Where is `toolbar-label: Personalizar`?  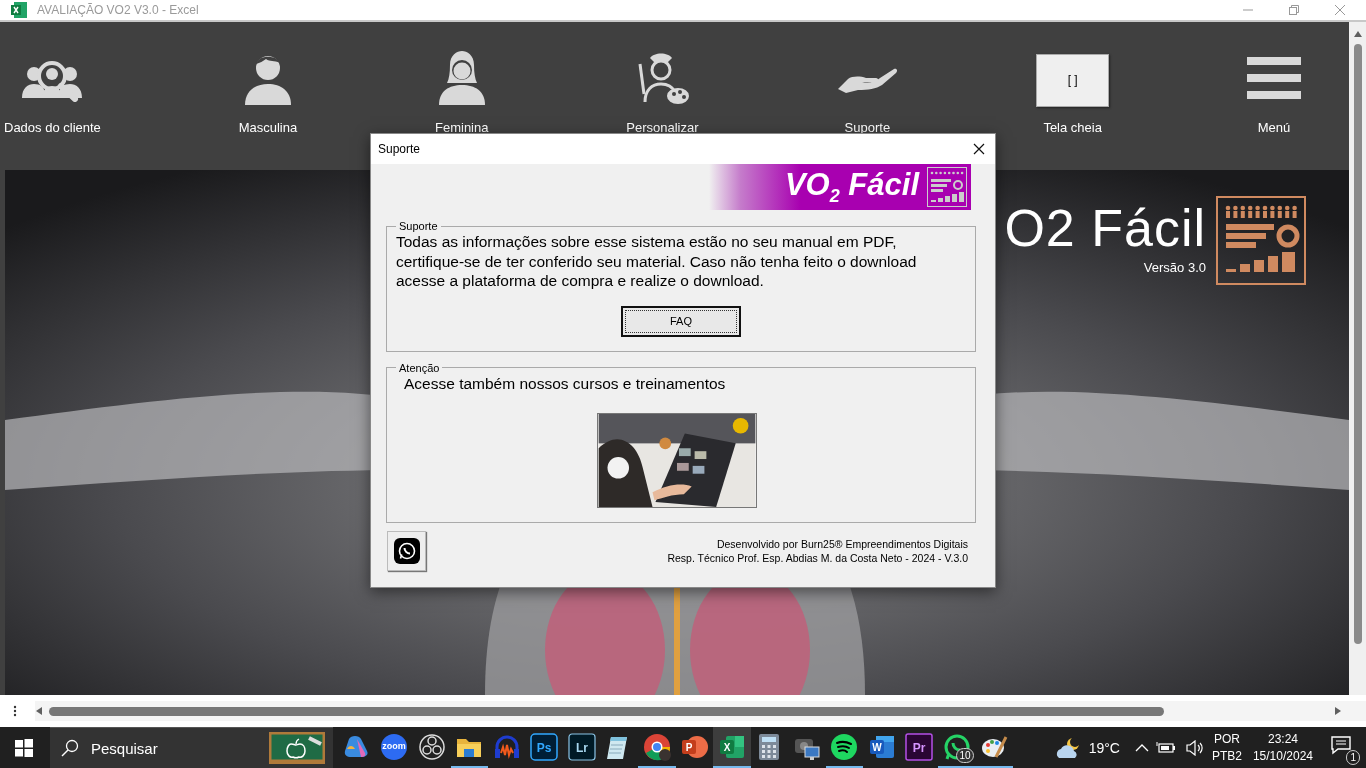 toolbar-label: Personalizar is located at coordinates (662, 127).